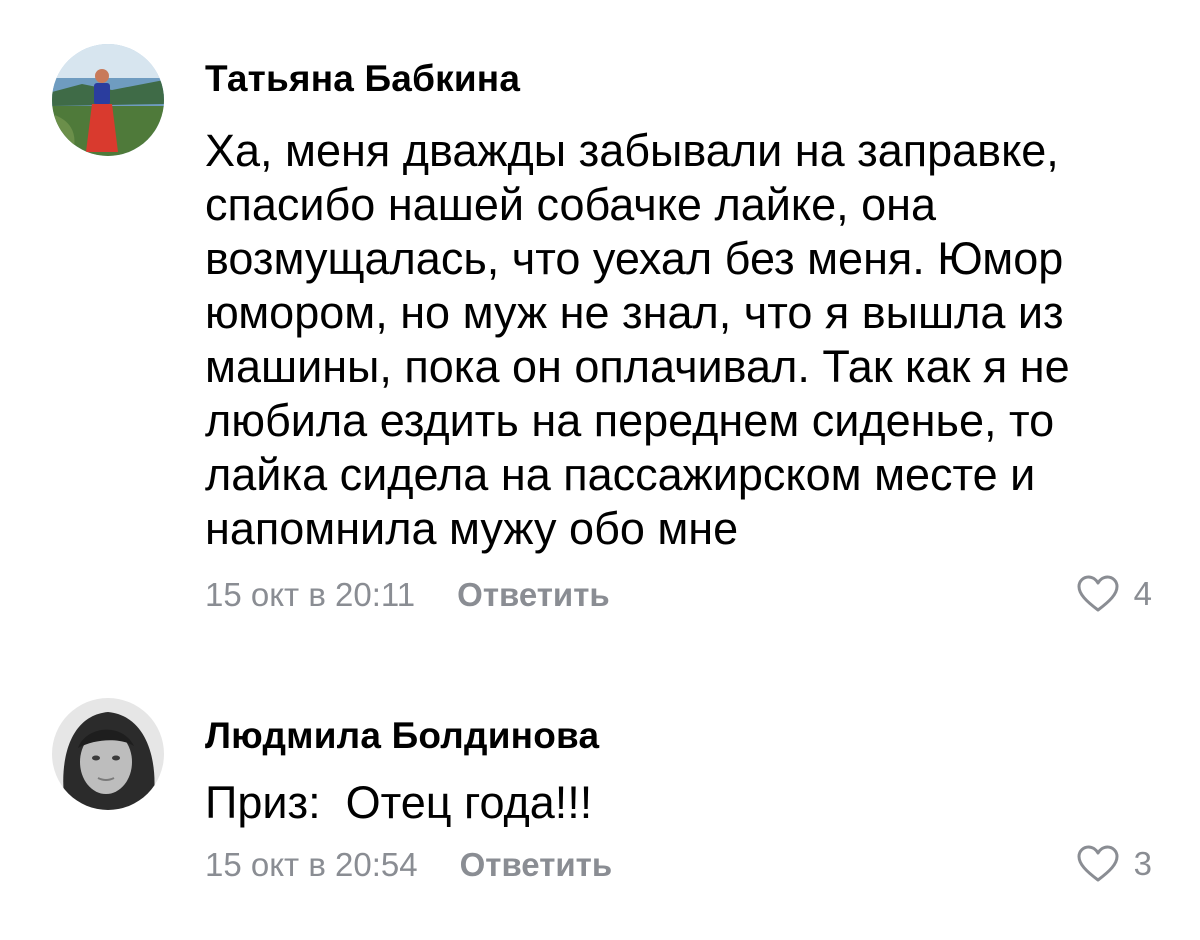 The image size is (1200, 940). What do you see at coordinates (571, 204) in the screenshot?
I see `comment-text-line: спасибо нашей собачке лайке, она` at bounding box center [571, 204].